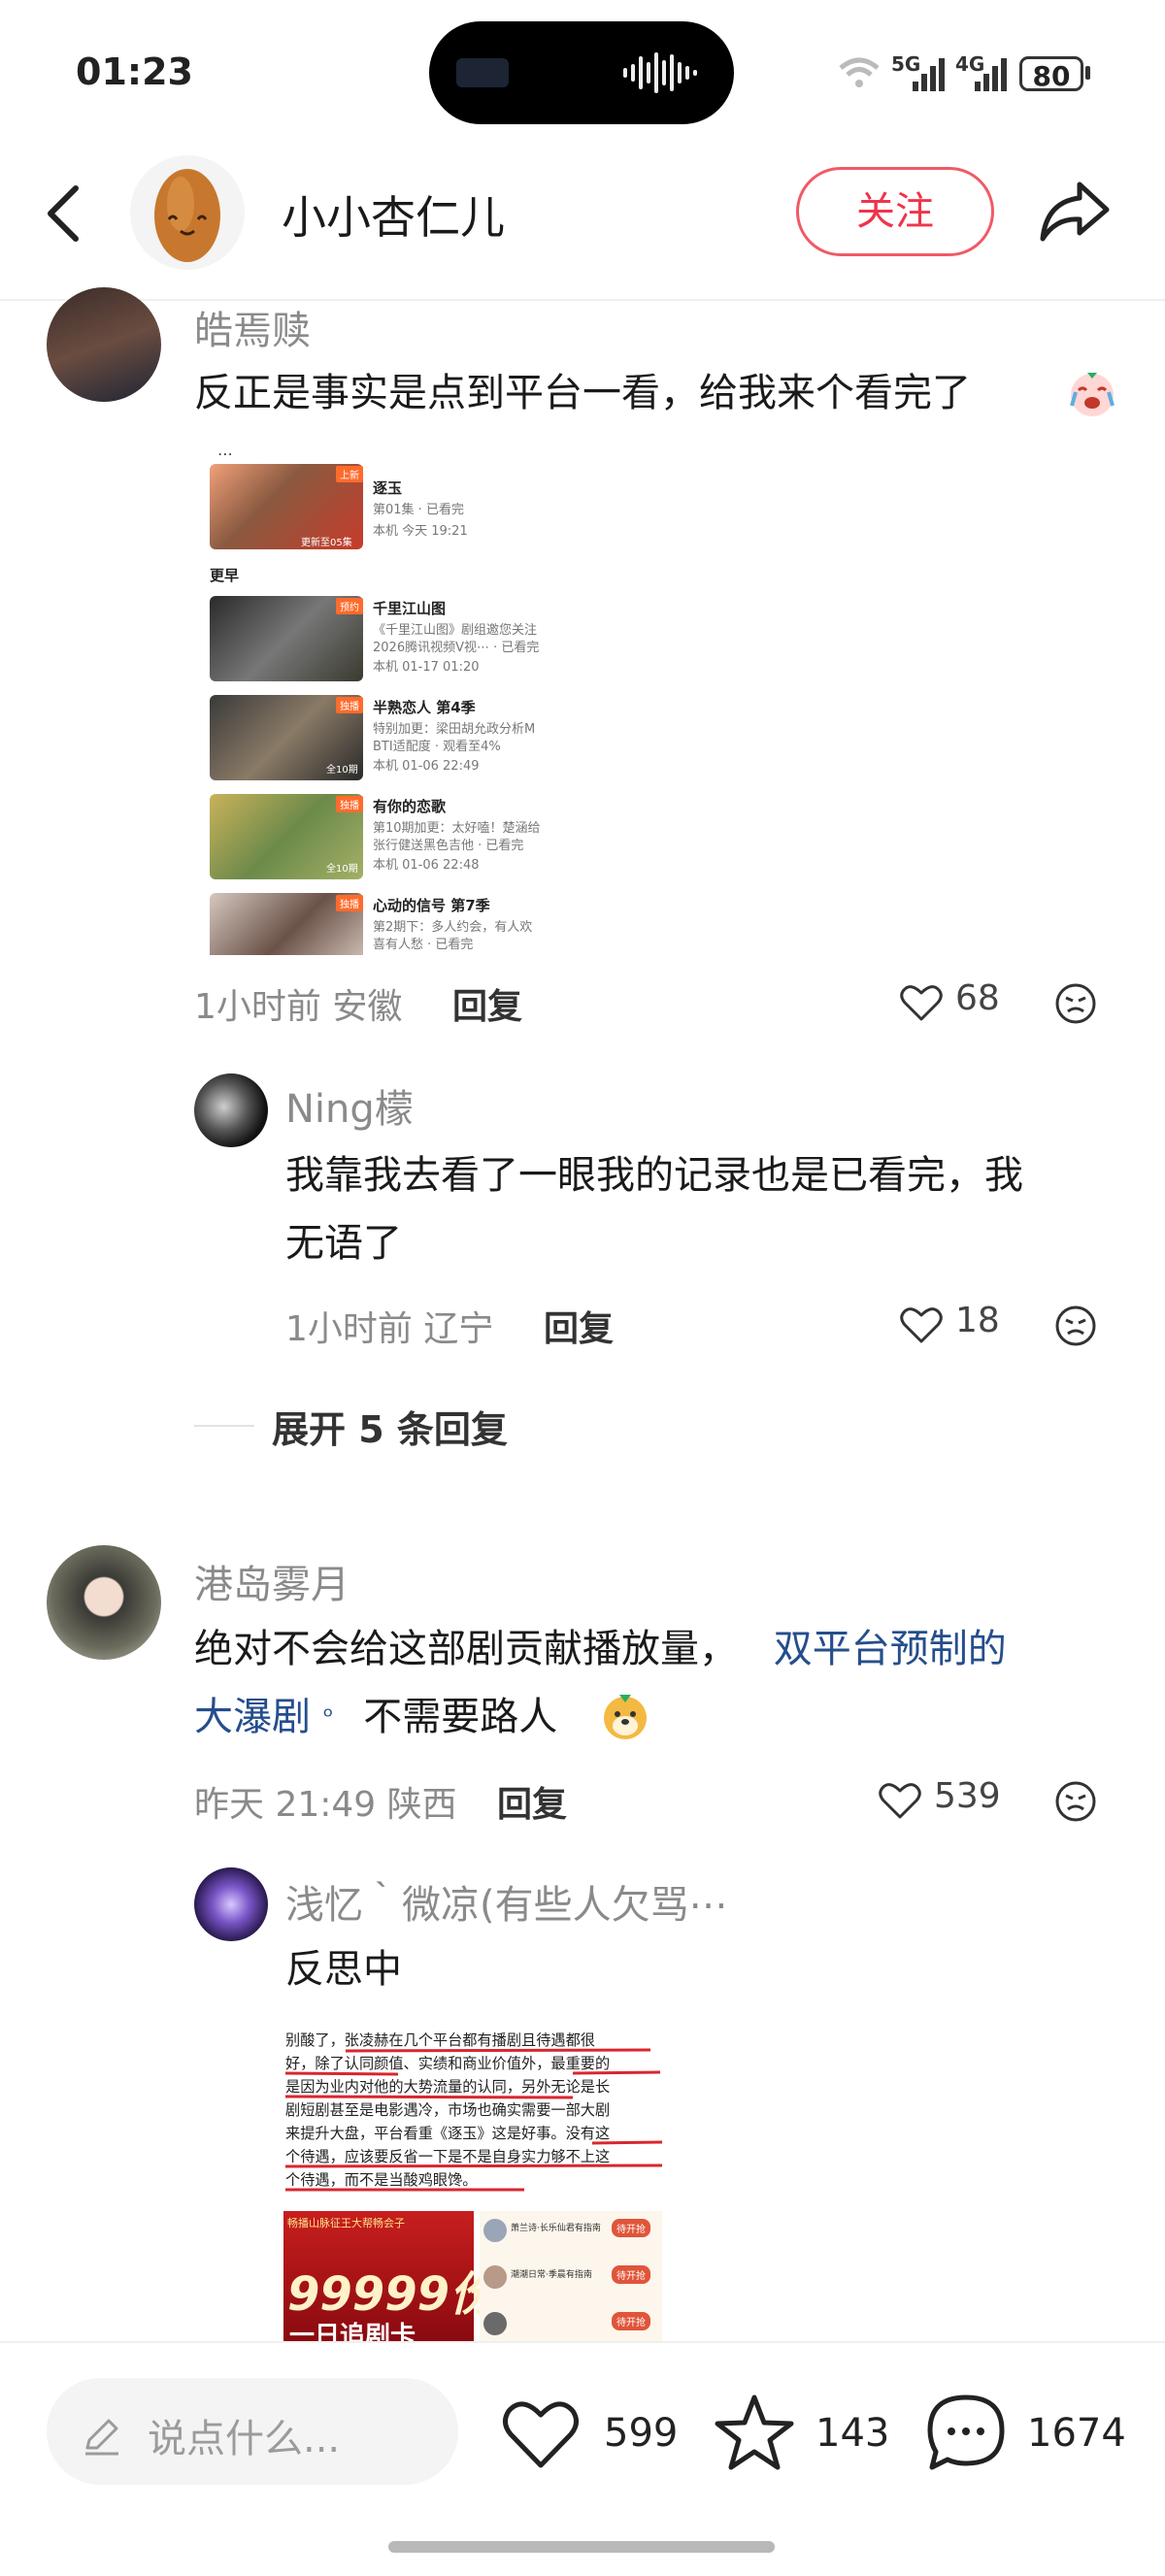 This screenshot has height=2576, width=1165. What do you see at coordinates (966, 2433) in the screenshot?
I see `comment-bubble-icon` at bounding box center [966, 2433].